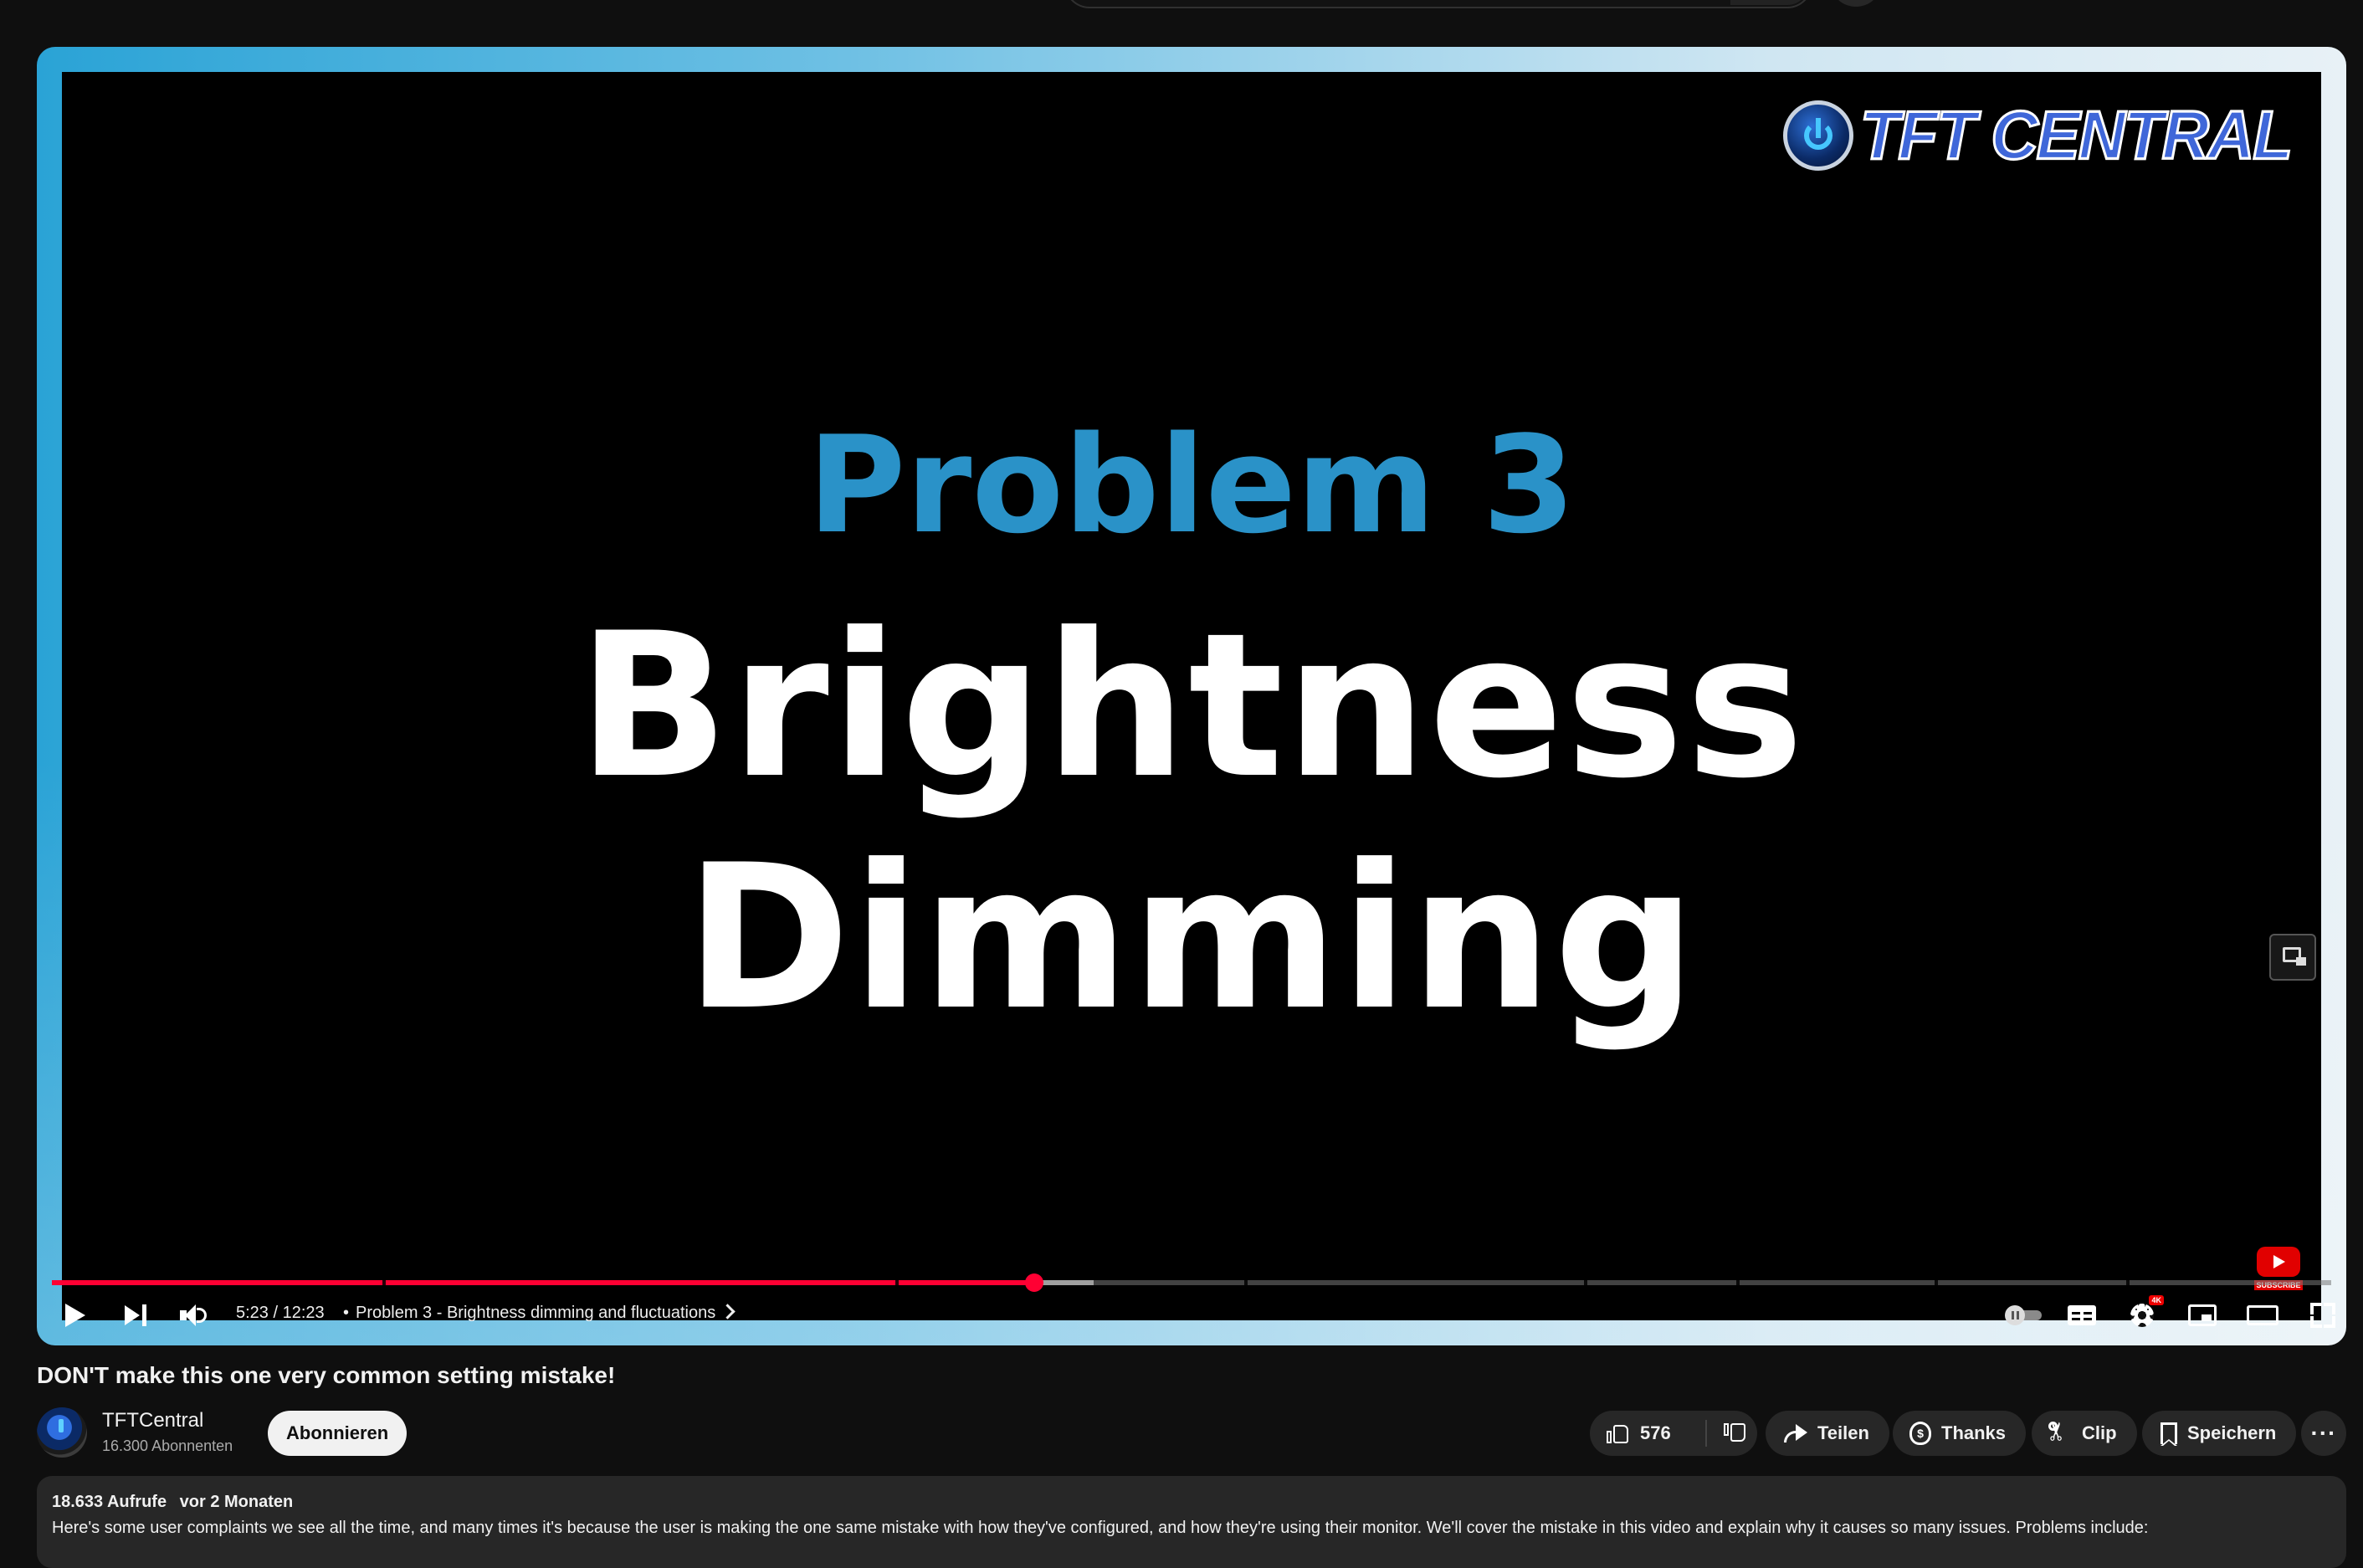 This screenshot has height=1568, width=2363. I want to click on thanks-label: Thanks, so click(1974, 1432).